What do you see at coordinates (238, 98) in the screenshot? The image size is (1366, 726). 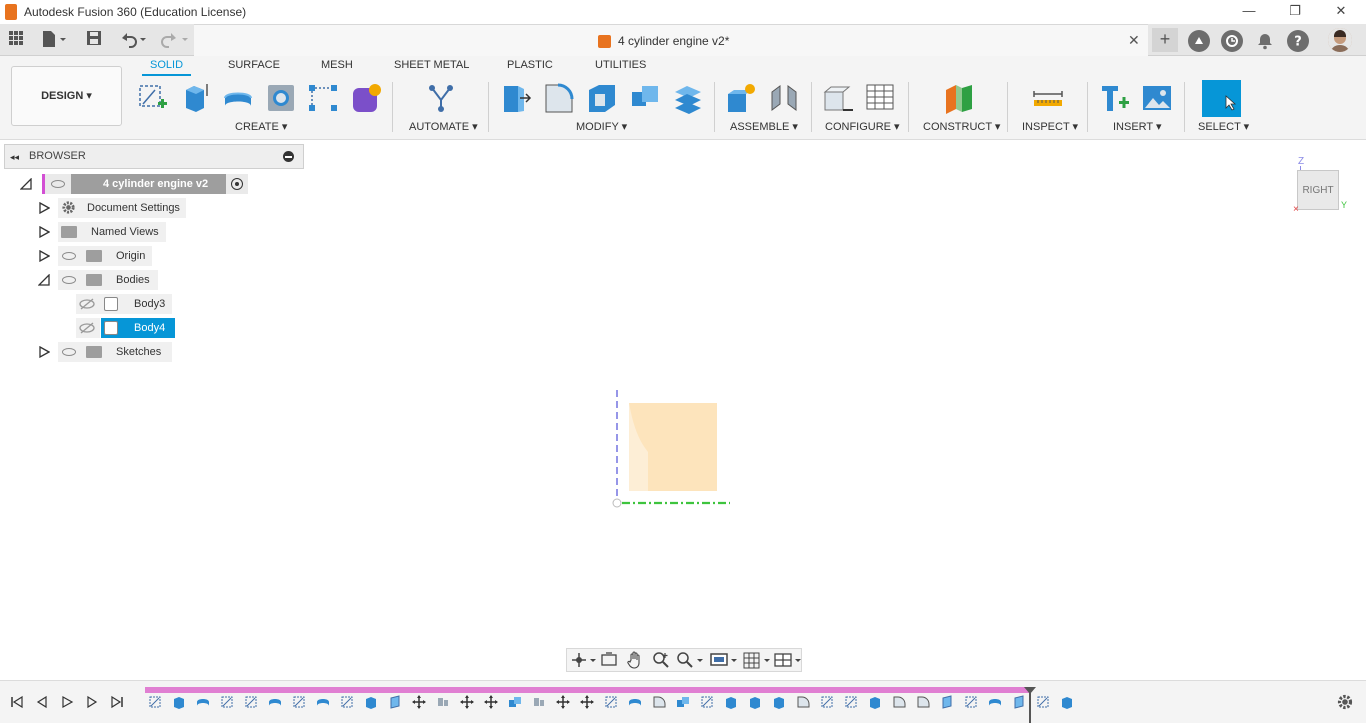 I see `revolve-icon` at bounding box center [238, 98].